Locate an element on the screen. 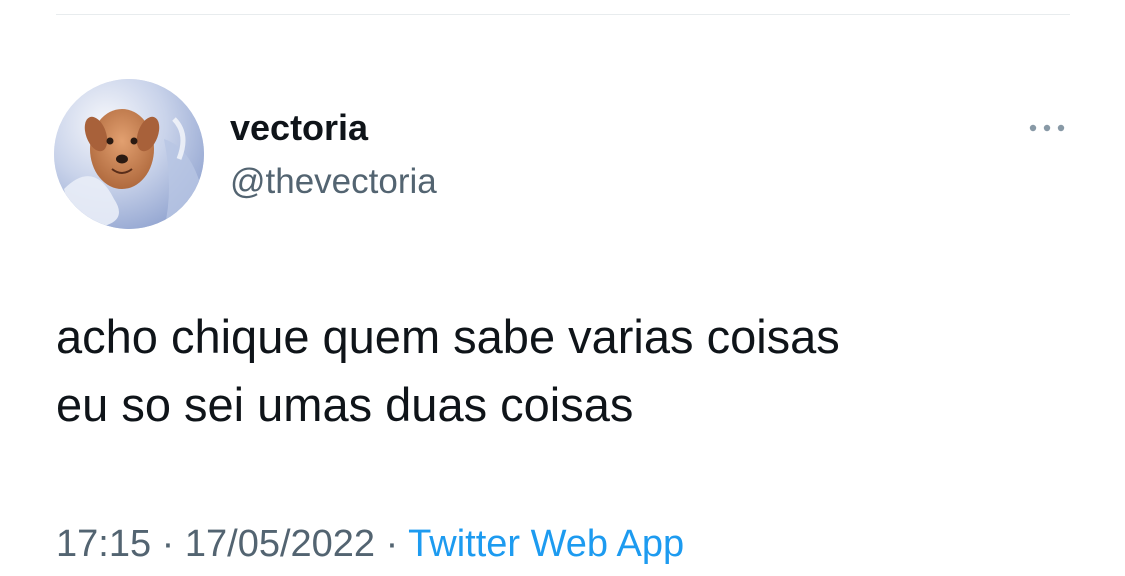 This screenshot has height=576, width=1125. author-handle: @thevectoria is located at coordinates (333, 182).